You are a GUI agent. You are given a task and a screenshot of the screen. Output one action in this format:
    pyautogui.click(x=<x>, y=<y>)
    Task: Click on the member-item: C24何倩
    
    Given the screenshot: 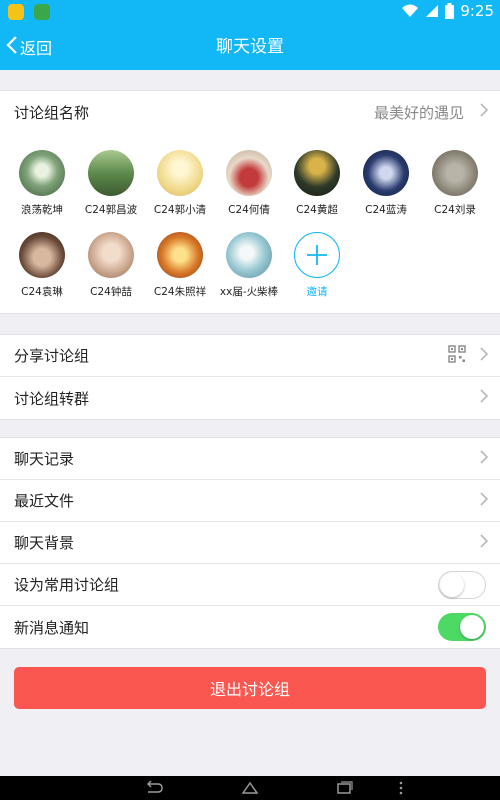 What is the action you would take?
    pyautogui.click(x=249, y=183)
    